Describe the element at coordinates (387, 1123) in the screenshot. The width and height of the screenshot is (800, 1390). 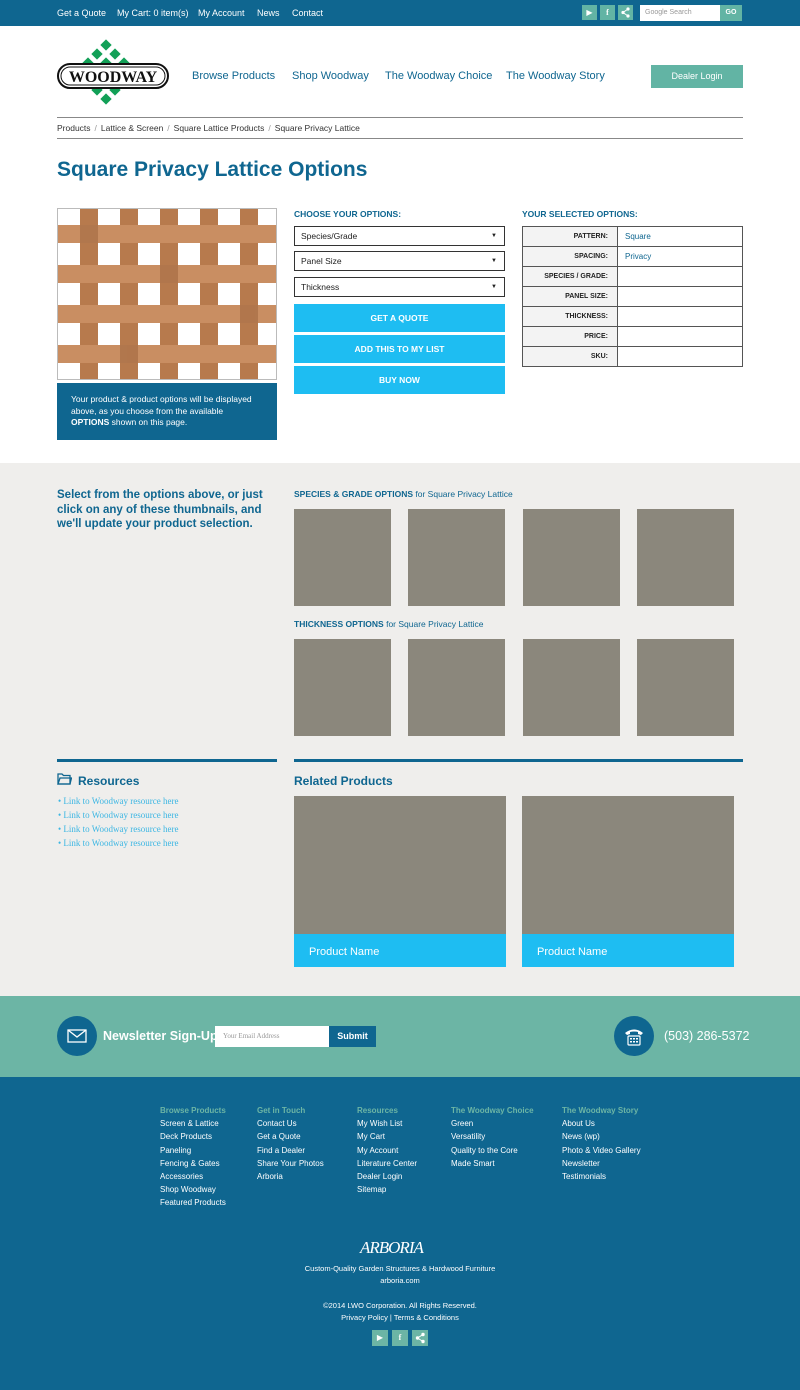
I see `footer-link: My Wish List` at that location.